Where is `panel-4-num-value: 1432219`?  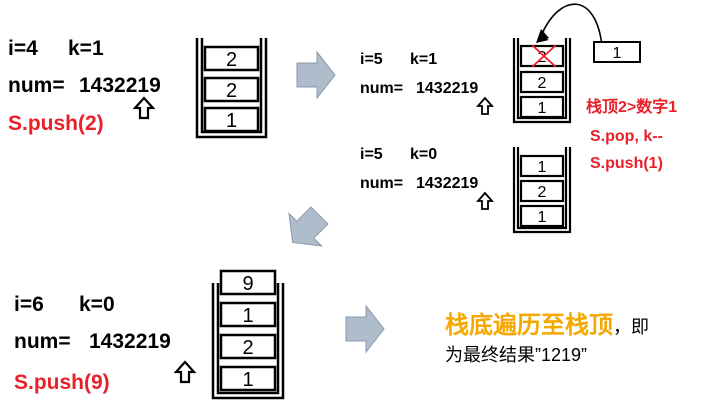
panel-4-num-value: 1432219 is located at coordinates (130, 341).